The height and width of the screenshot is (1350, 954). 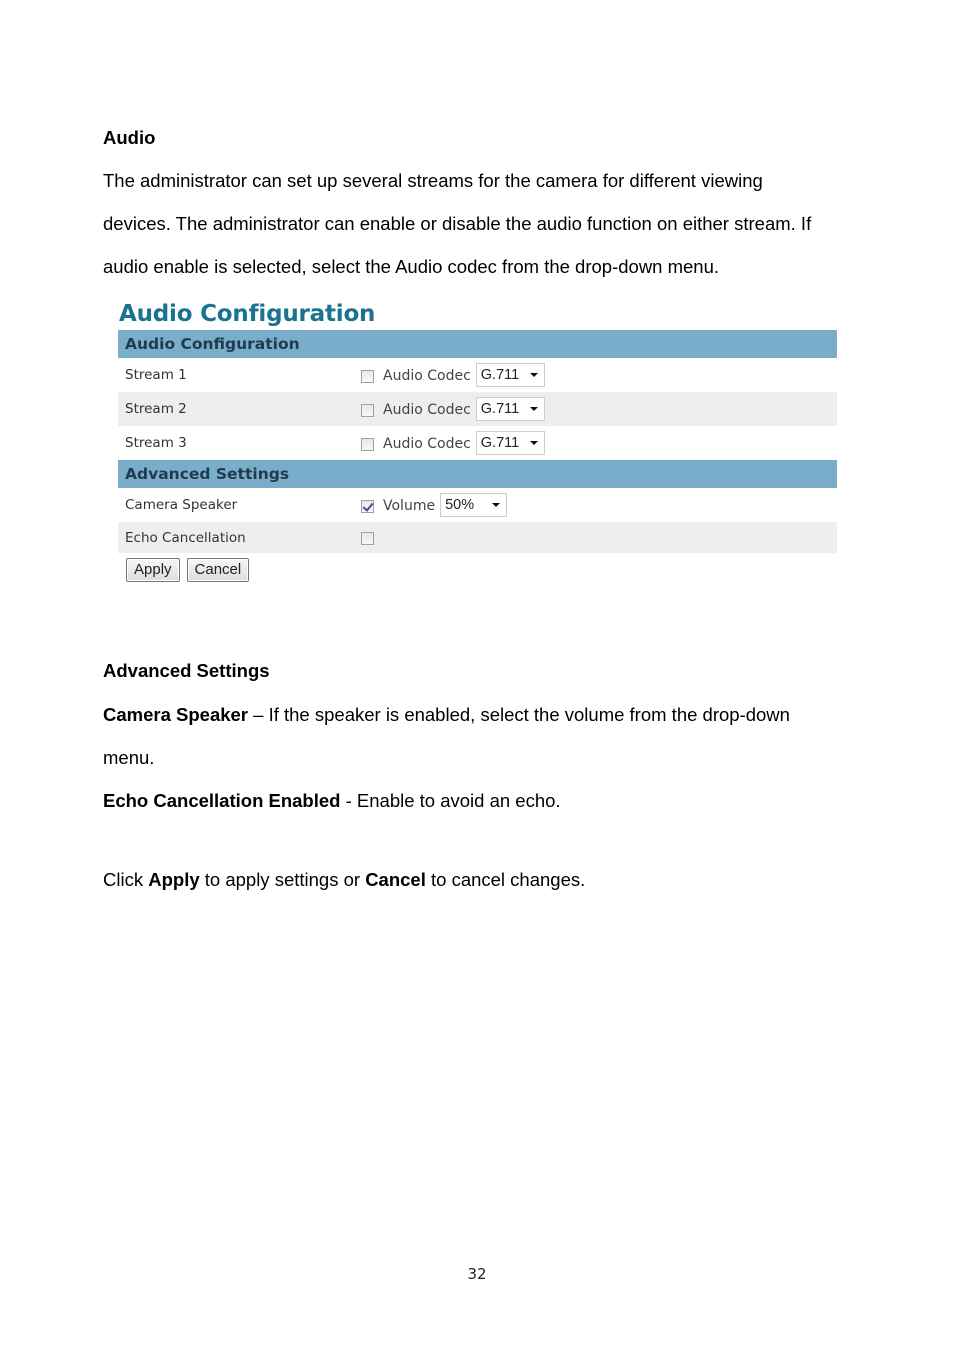 I want to click on cancel-button: Cancel, so click(x=218, y=570).